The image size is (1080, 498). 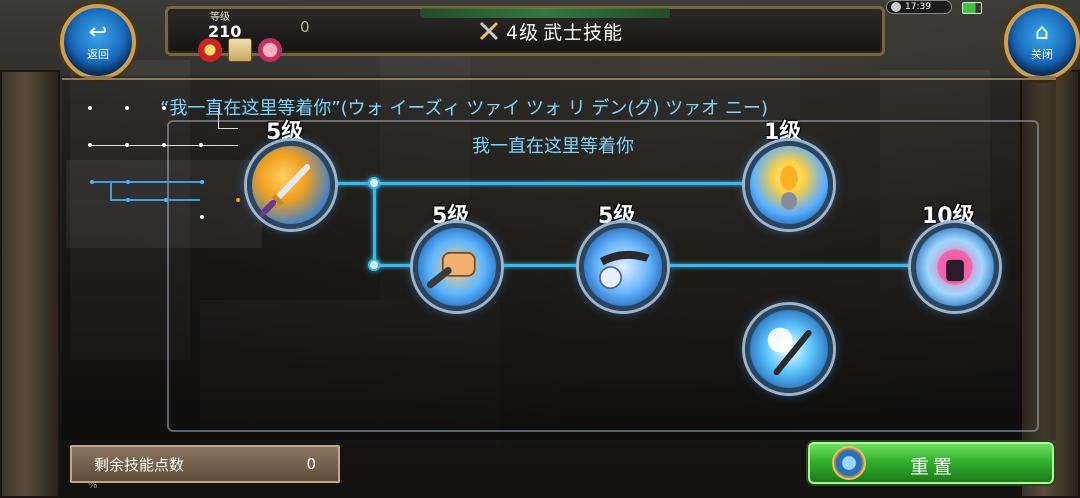 What do you see at coordinates (285, 190) in the screenshot?
I see `sword-icon` at bounding box center [285, 190].